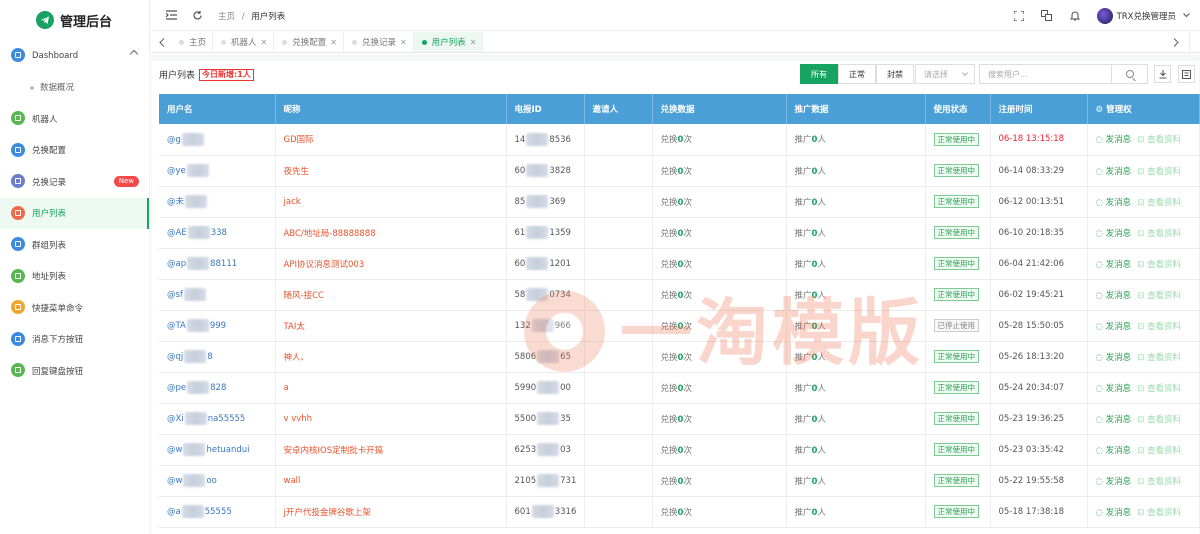 The width and height of the screenshot is (1200, 534). I want to click on cell-username: @未, so click(217, 202).